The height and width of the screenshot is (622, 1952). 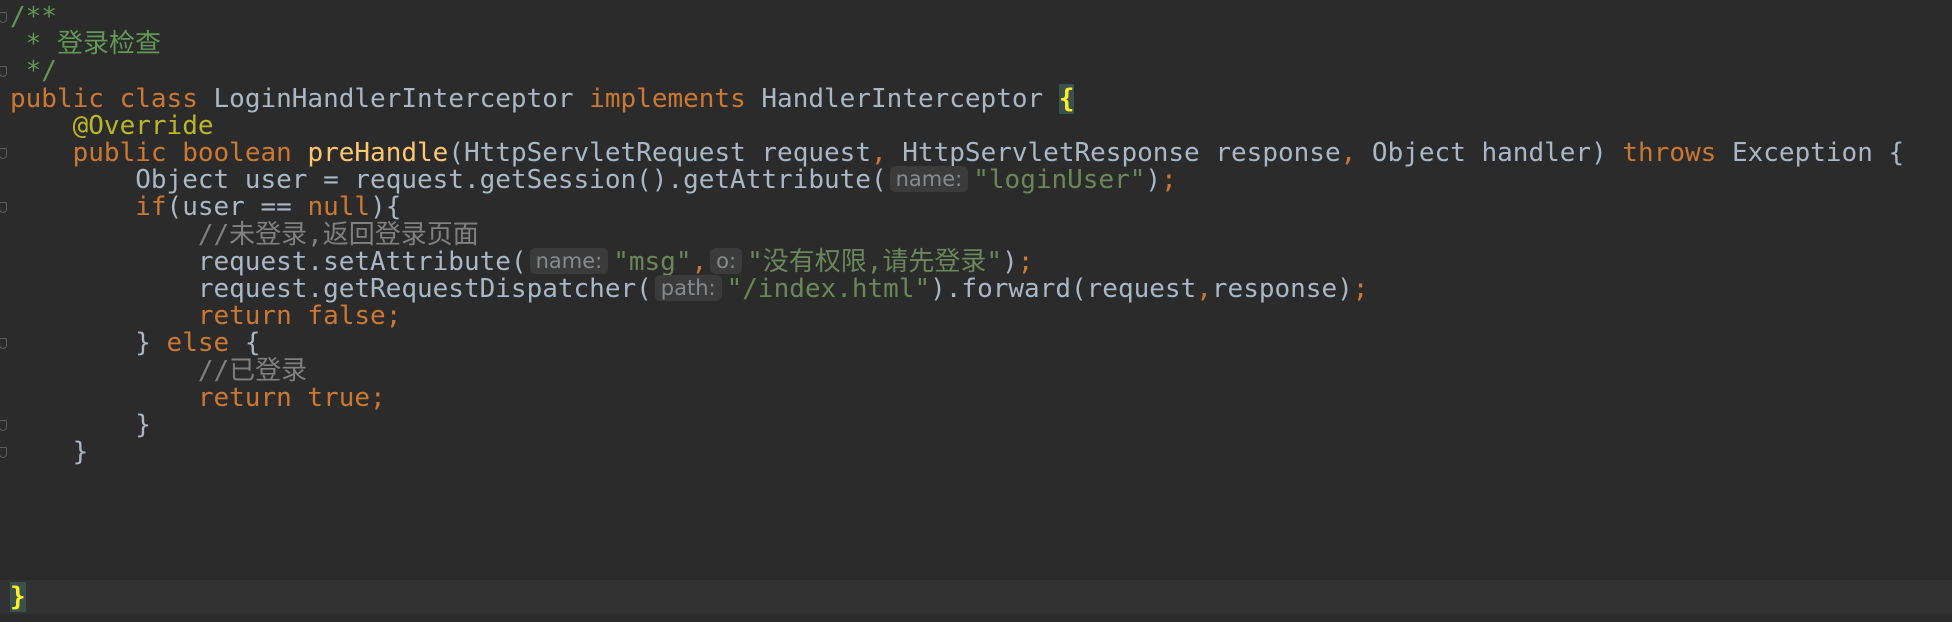 What do you see at coordinates (1282, 289) in the screenshot?
I see `code-text: response)` at bounding box center [1282, 289].